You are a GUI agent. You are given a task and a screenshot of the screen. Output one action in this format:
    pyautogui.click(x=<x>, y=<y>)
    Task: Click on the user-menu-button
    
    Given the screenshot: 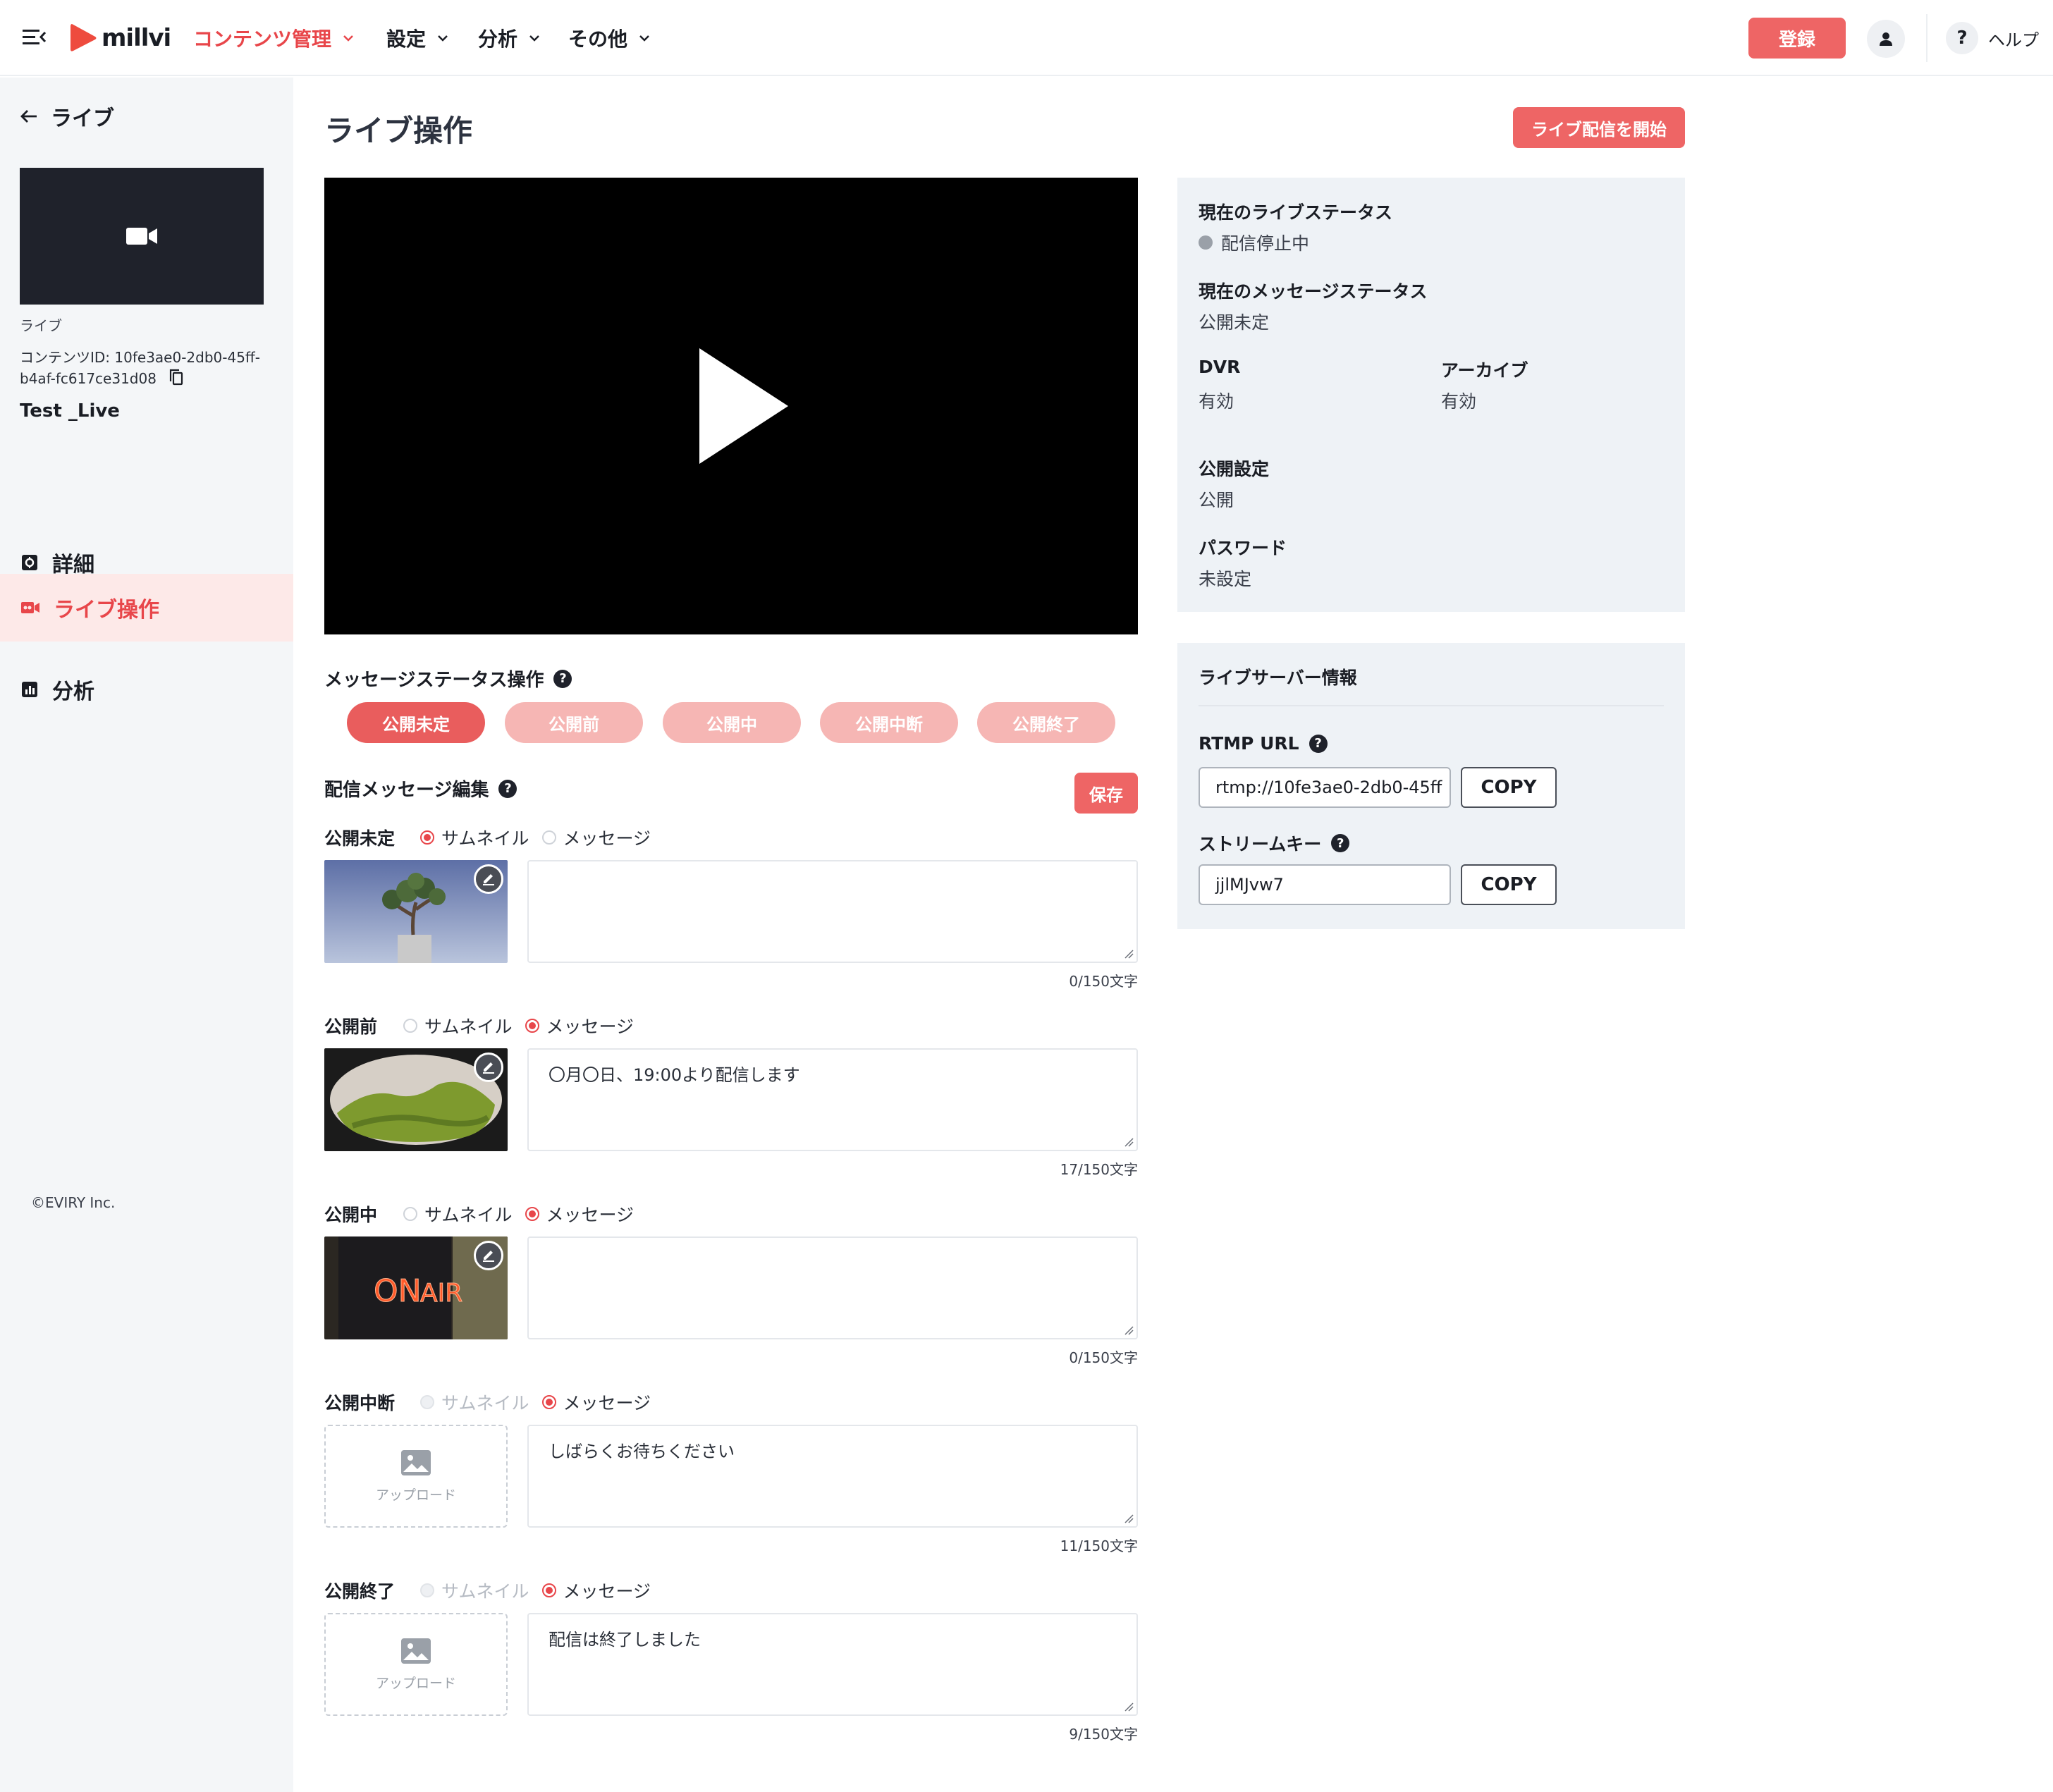 What is the action you would take?
    pyautogui.click(x=1886, y=39)
    